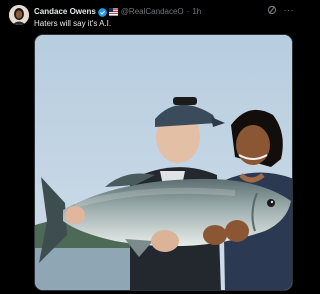 The image size is (320, 294). Describe the element at coordinates (152, 12) in the screenshot. I see `author-handle: @RealCandaceO` at that location.